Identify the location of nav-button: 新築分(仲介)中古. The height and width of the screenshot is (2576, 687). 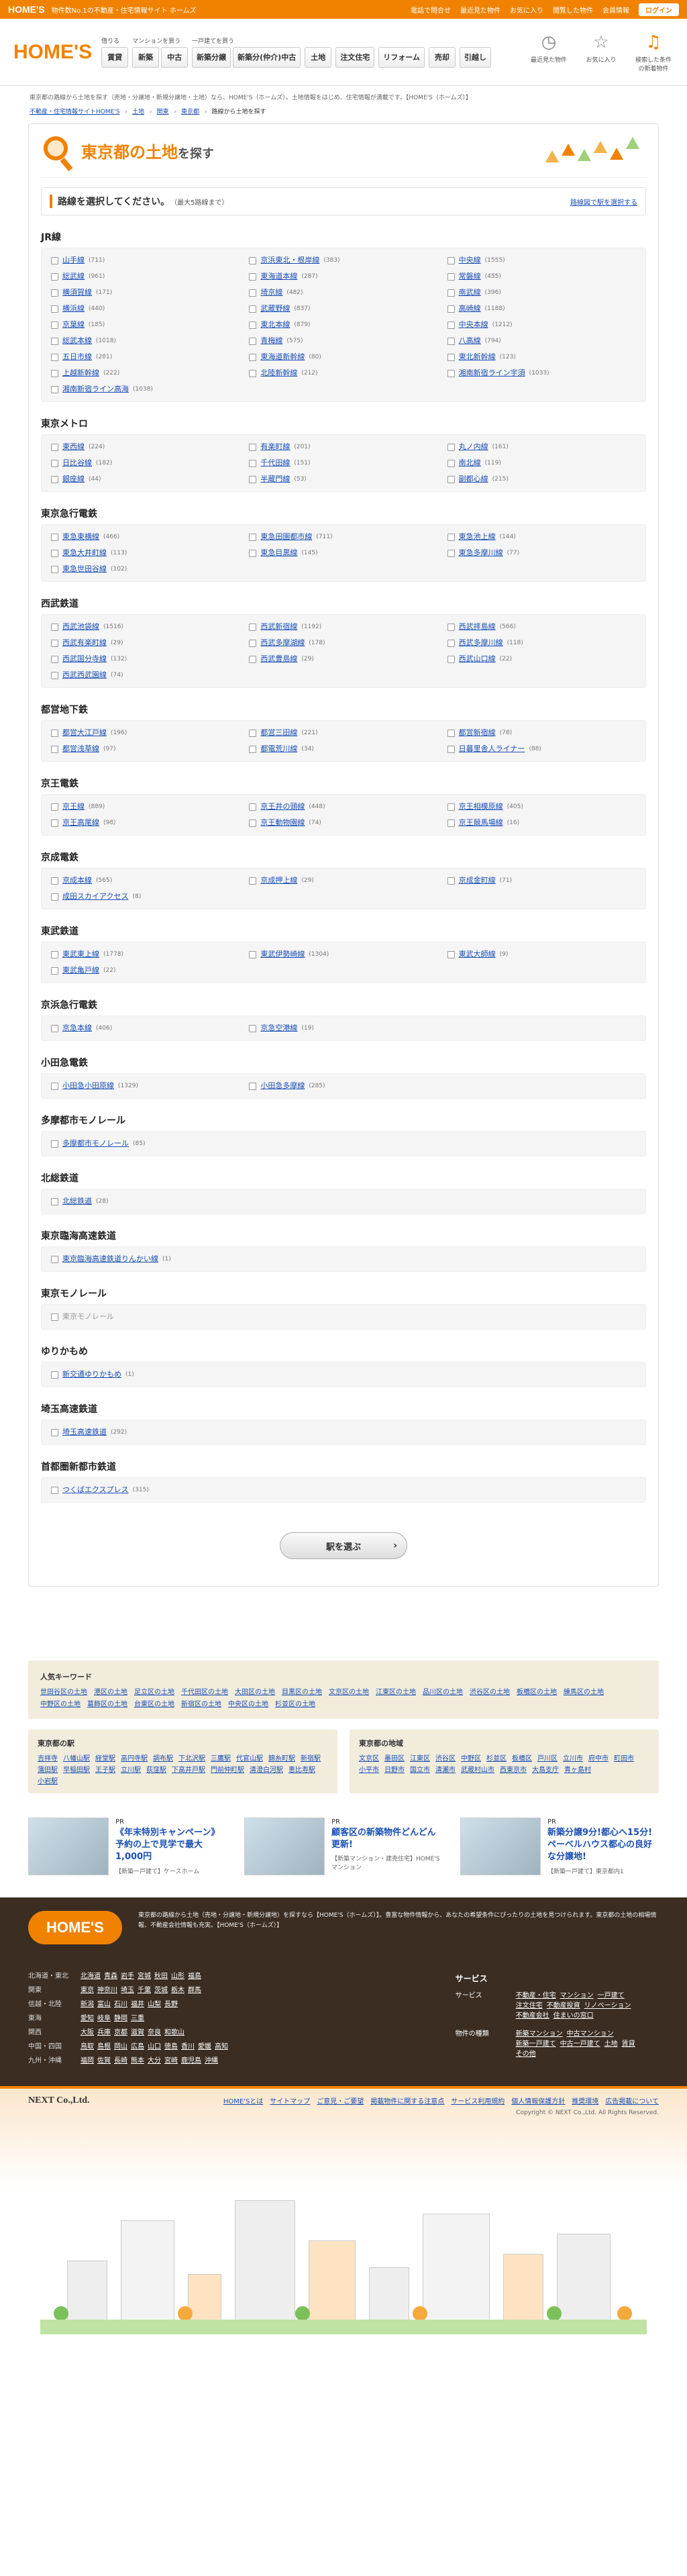
(267, 57).